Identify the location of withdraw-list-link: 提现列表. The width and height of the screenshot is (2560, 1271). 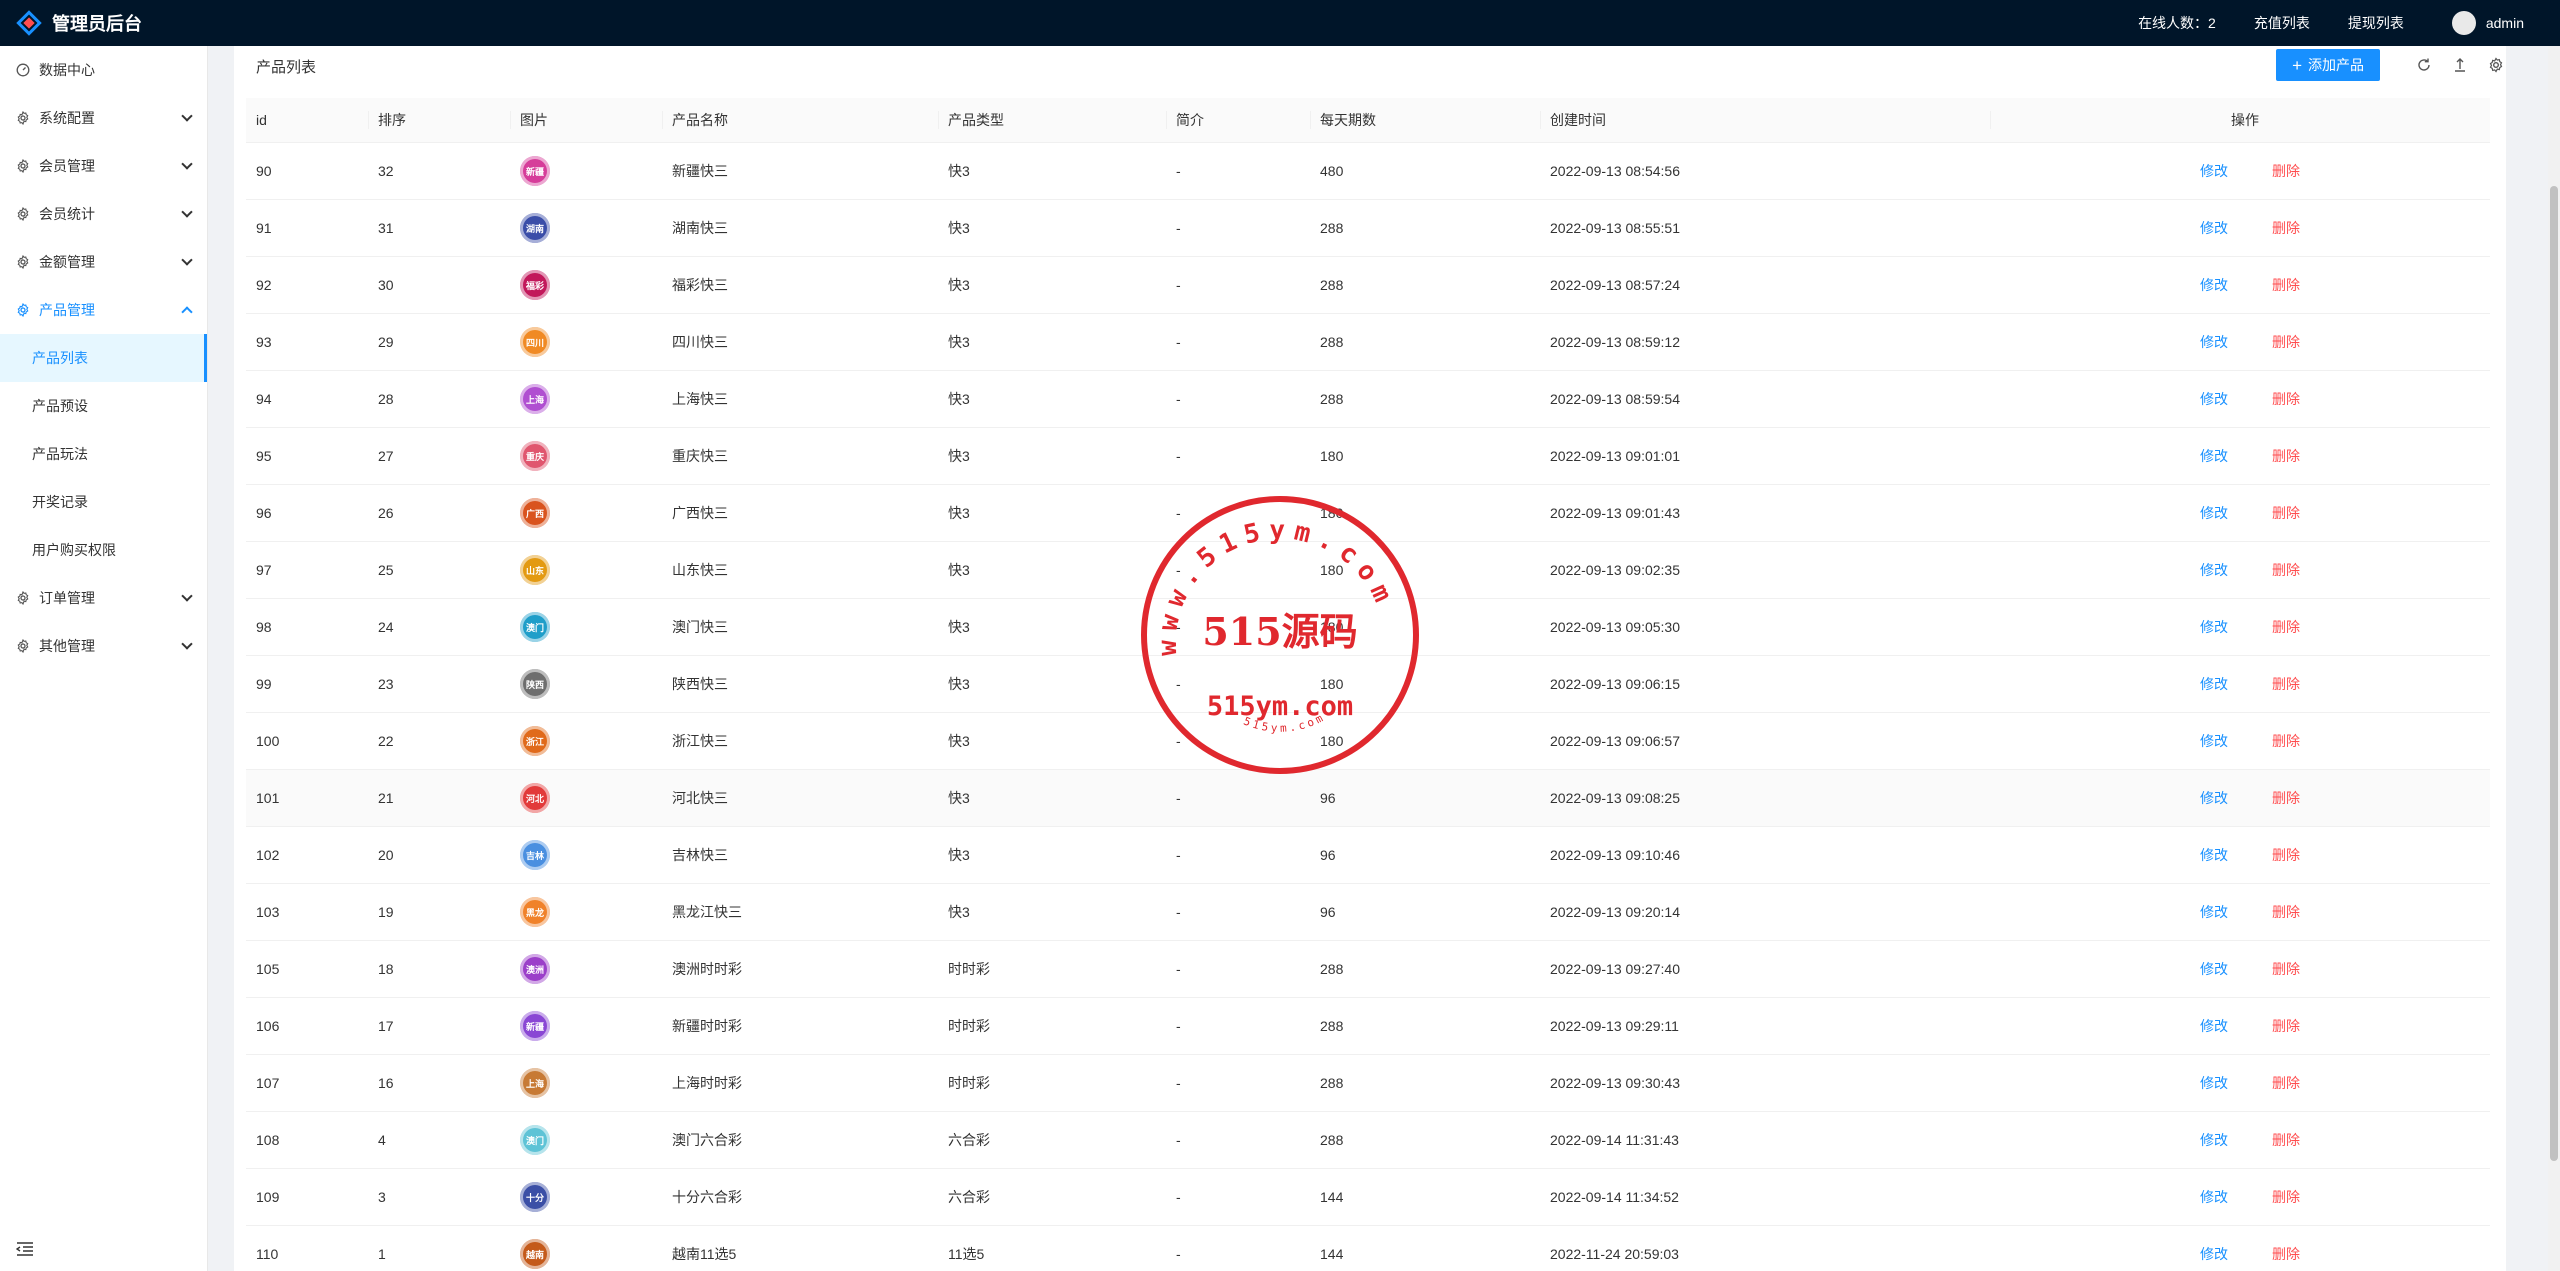
(2376, 23).